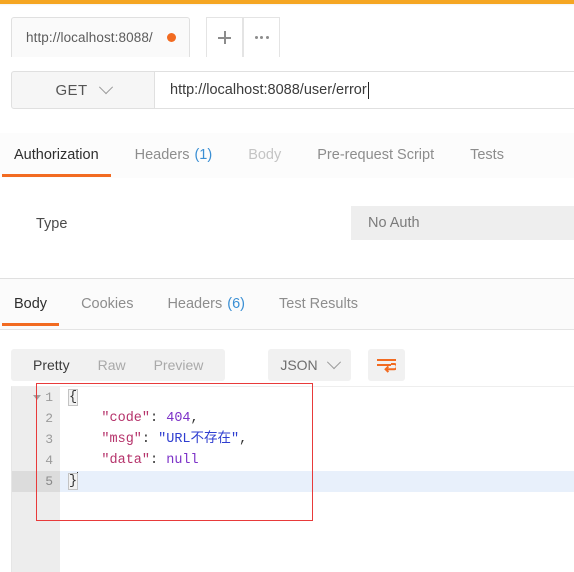 The height and width of the screenshot is (572, 574). I want to click on auth-type-value: No Auth, so click(394, 223).